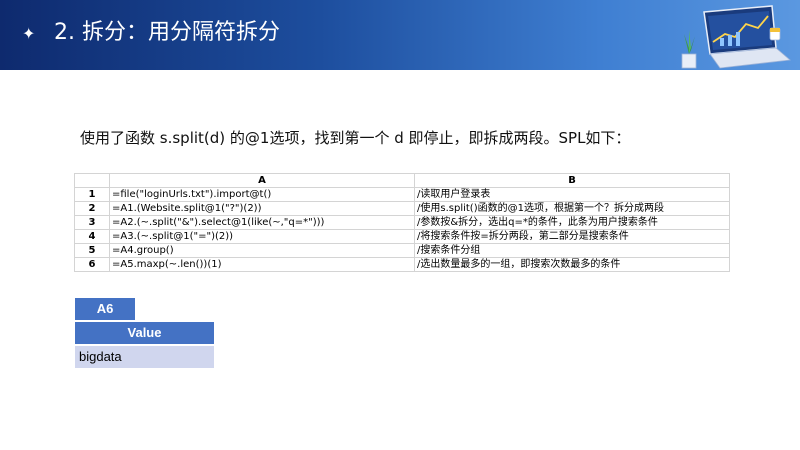 This screenshot has height=450, width=800. Describe the element at coordinates (572, 180) in the screenshot. I see `column-header-b: B` at that location.